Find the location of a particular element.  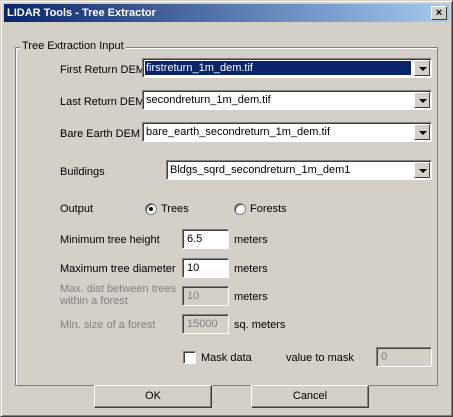

value-to-mask-input: 0 is located at coordinates (404, 357).